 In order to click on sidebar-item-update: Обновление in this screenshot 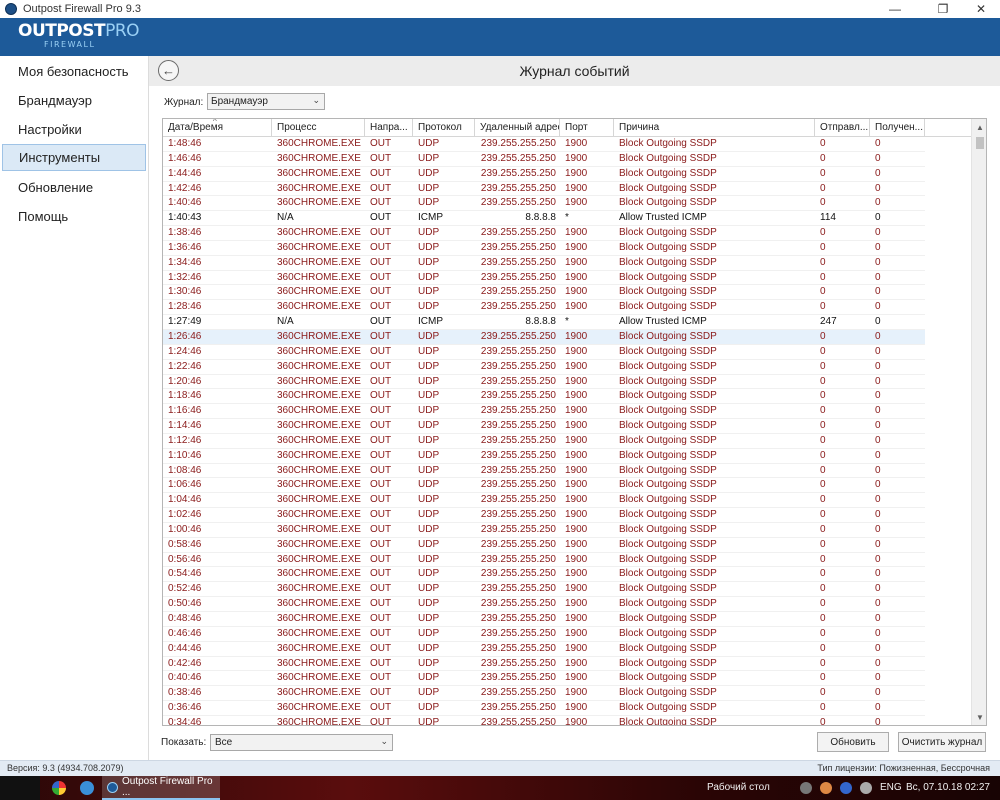, I will do `click(74, 187)`.